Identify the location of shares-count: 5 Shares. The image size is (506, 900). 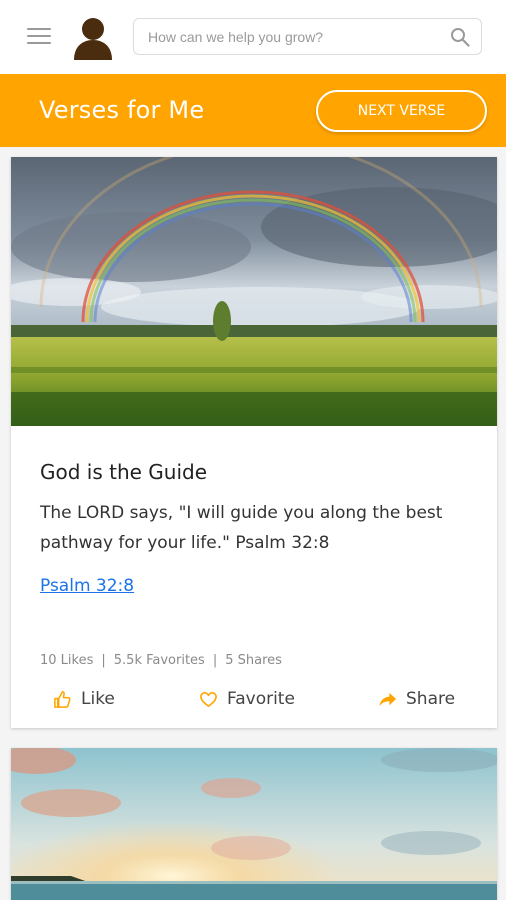
(253, 660).